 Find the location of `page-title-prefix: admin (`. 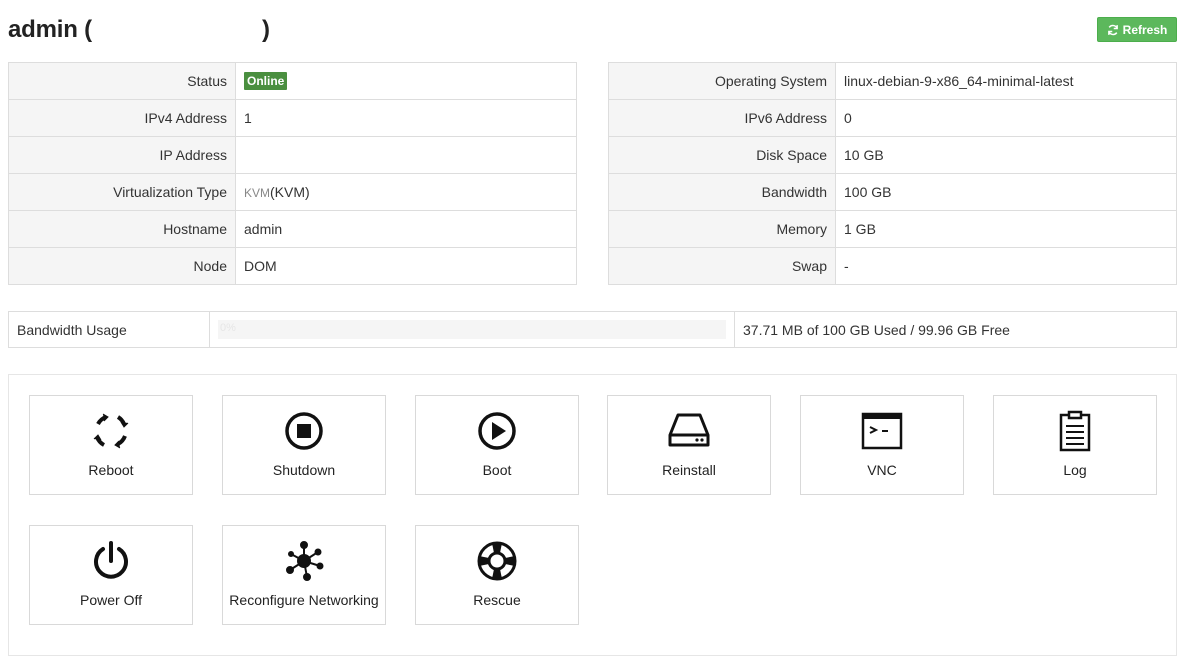

page-title-prefix: admin ( is located at coordinates (50, 29).